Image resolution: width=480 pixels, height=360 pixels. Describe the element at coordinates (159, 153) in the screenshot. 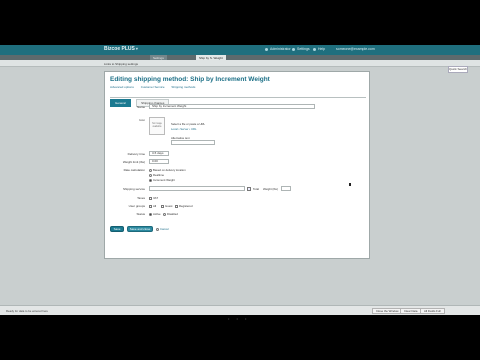

I see `delivery-time-field: 3-5 days` at that location.